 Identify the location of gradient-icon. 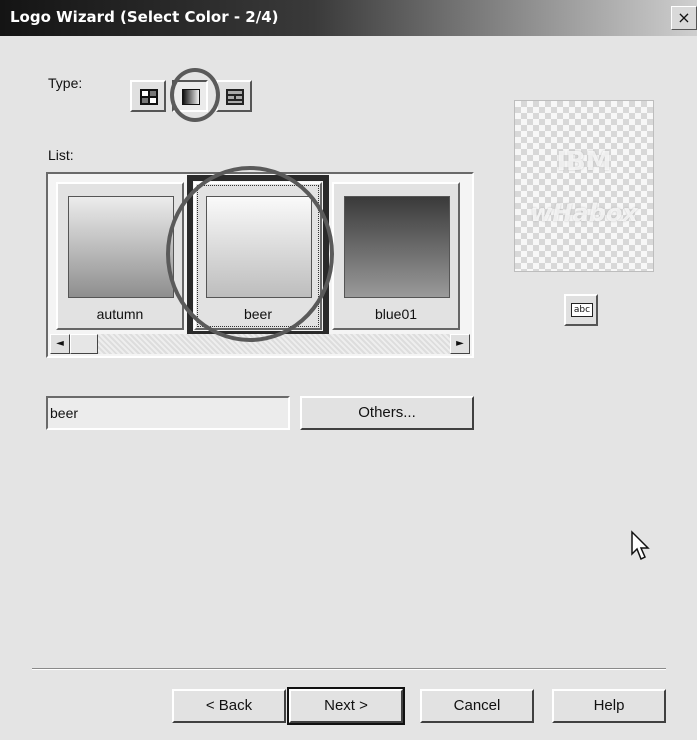
(191, 97).